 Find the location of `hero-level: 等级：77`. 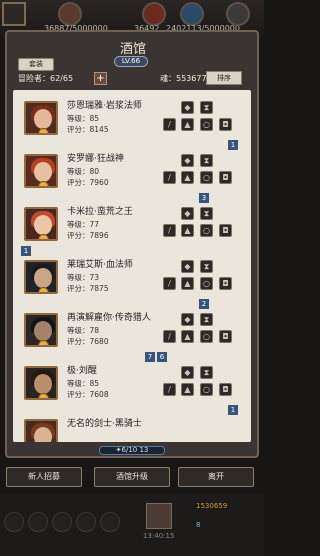

hero-level: 等级：77 is located at coordinates (83, 224).